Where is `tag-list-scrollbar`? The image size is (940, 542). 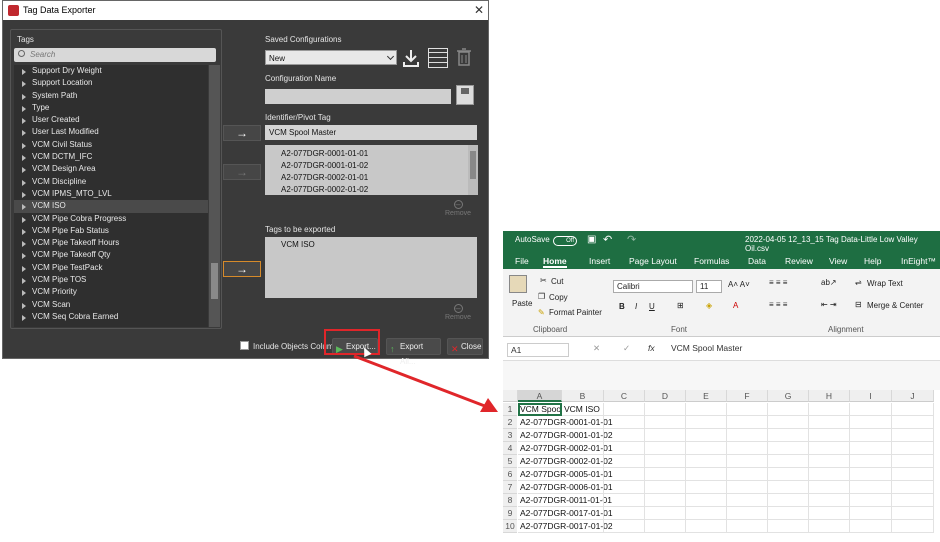
tag-list-scrollbar is located at coordinates (214, 196).